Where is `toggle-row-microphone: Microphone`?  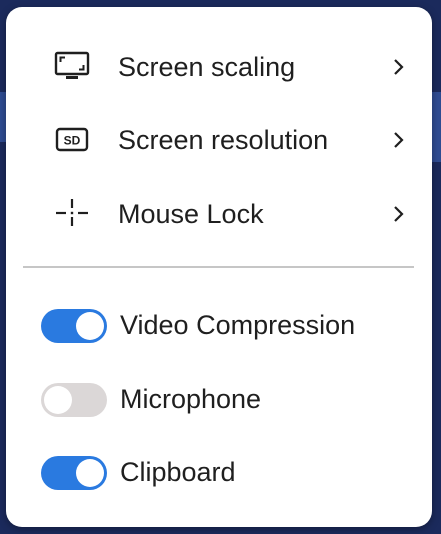 toggle-row-microphone: Microphone is located at coordinates (219, 400).